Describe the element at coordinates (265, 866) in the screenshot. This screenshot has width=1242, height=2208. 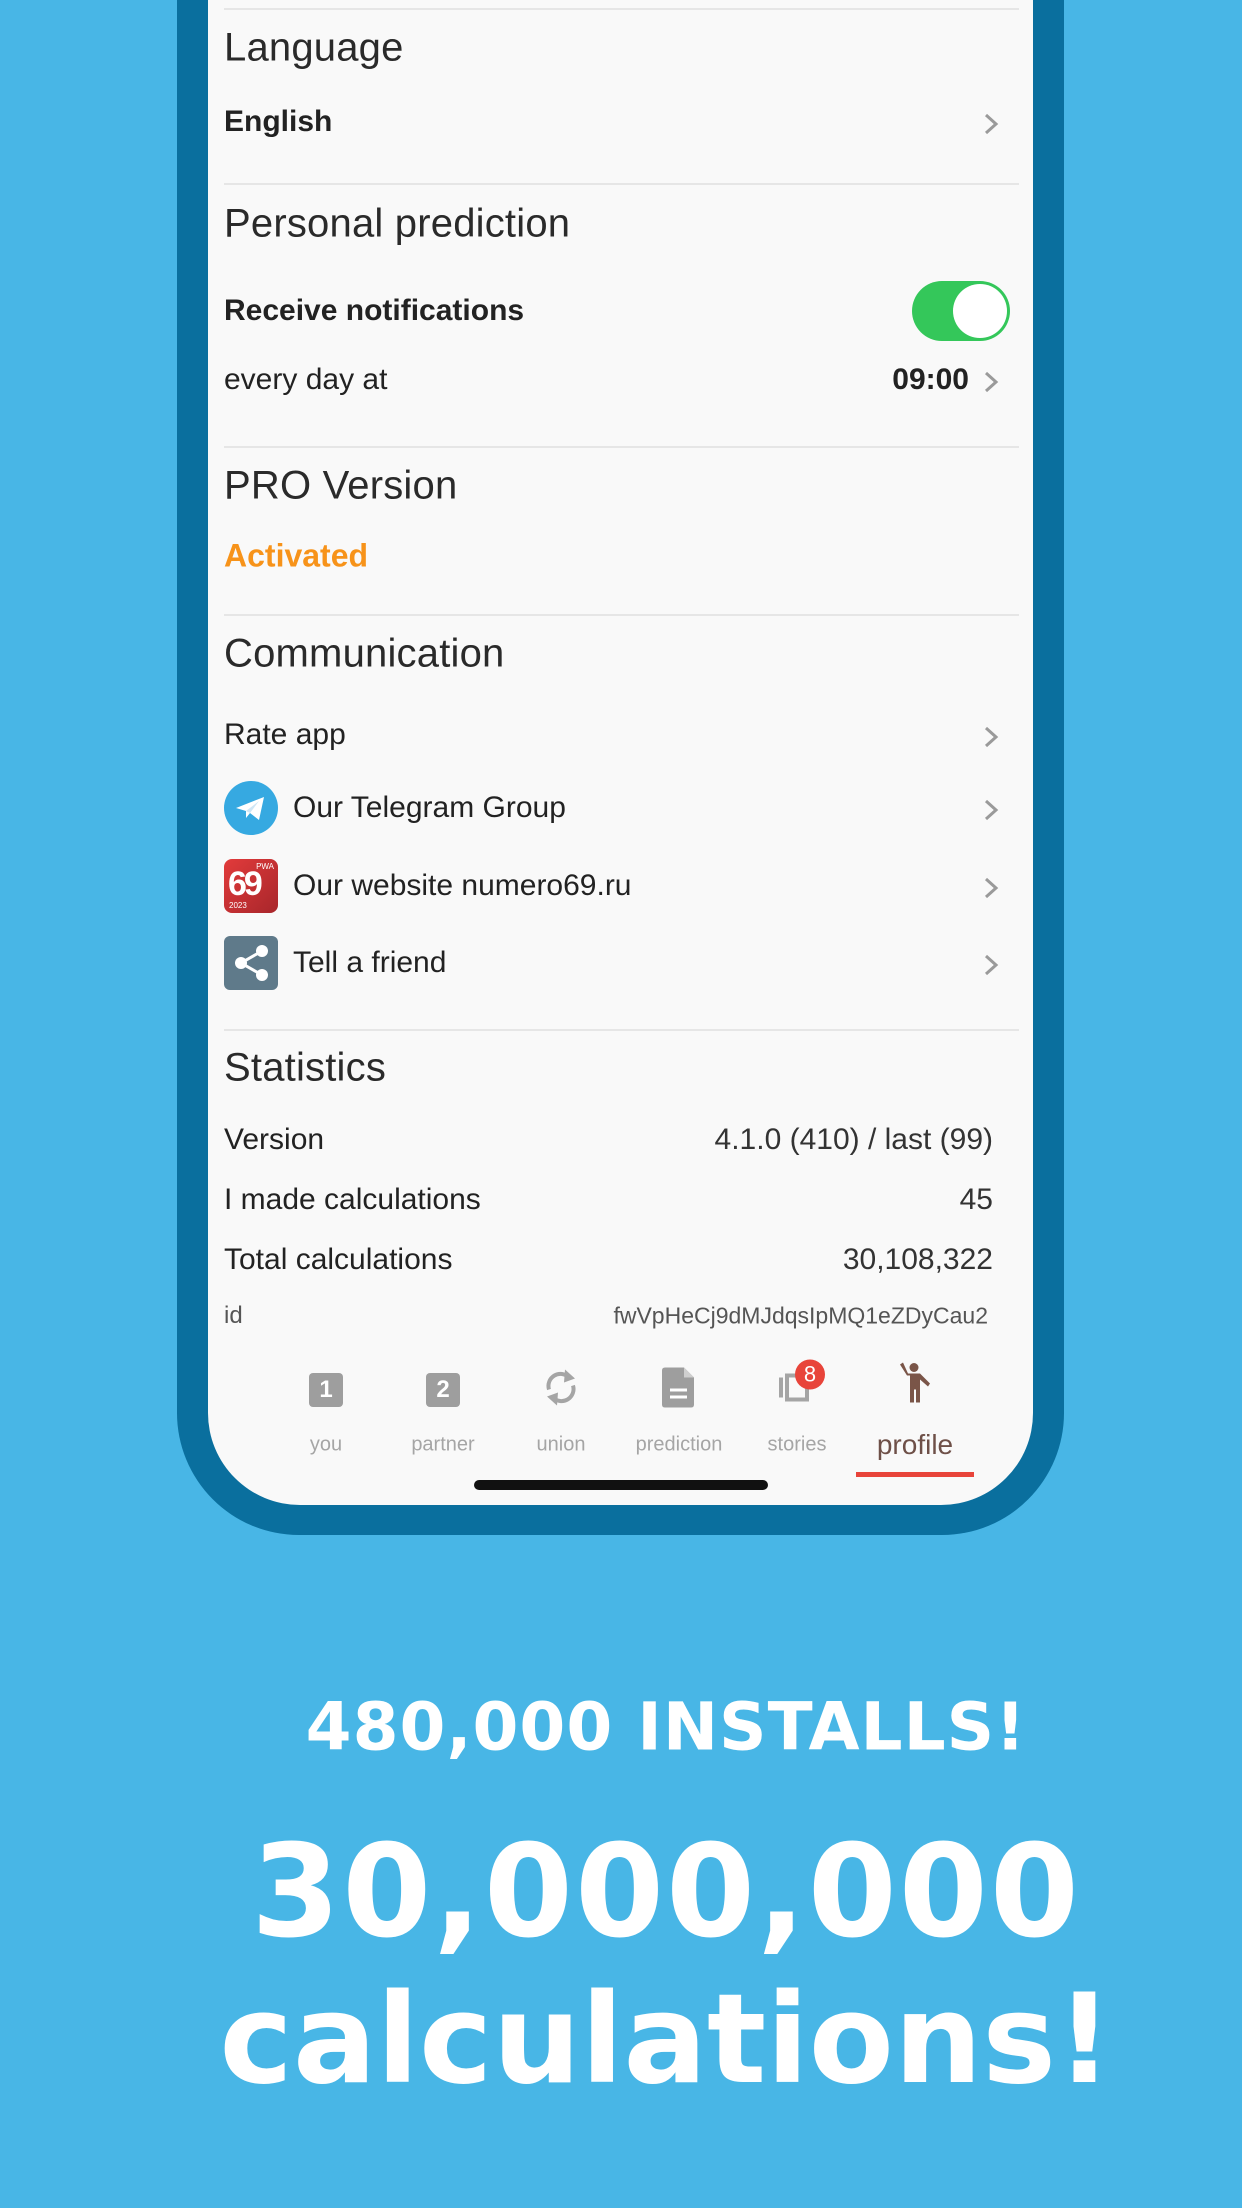
I see `logo-pwa-text: PWA` at that location.